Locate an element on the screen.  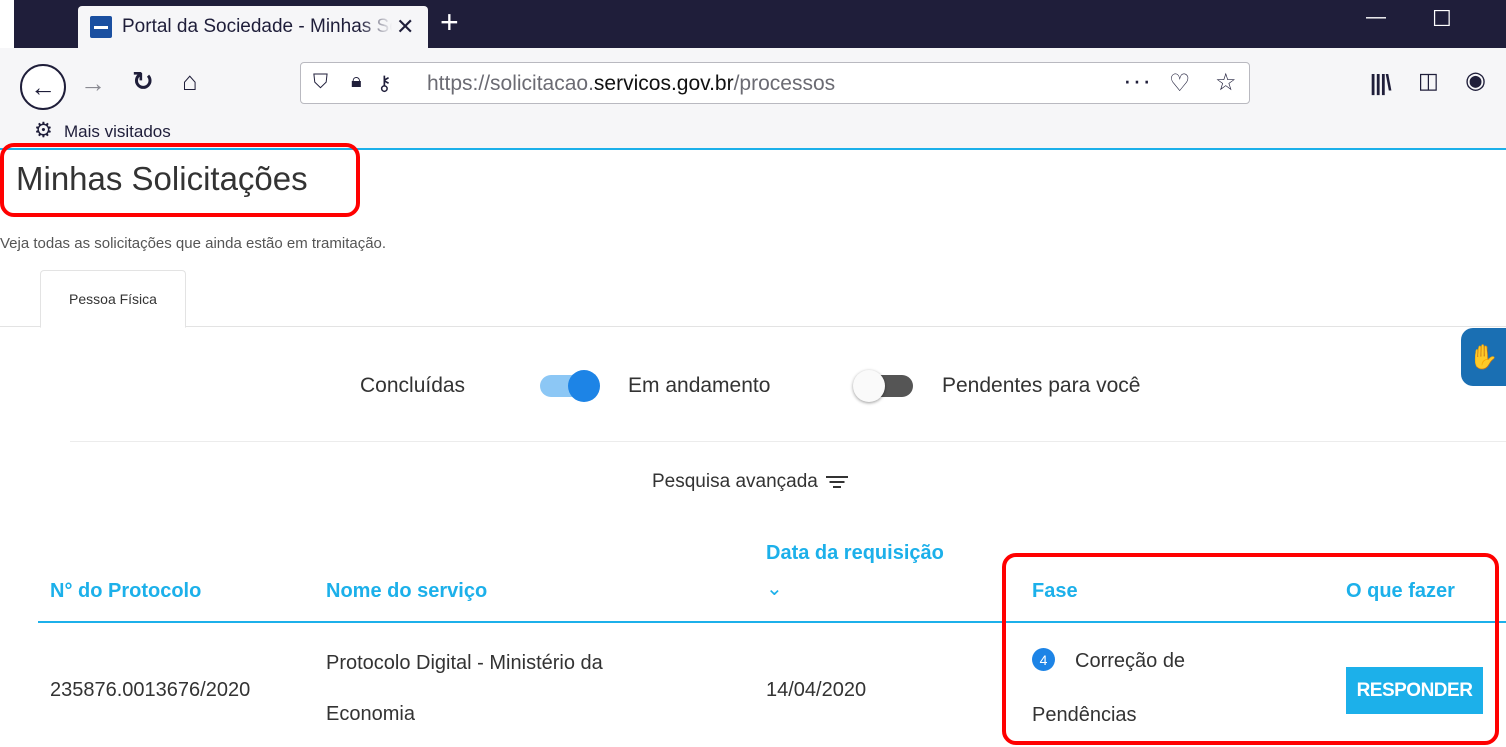
row-protocol: 235876.0013676/2020 is located at coordinates (150, 690).